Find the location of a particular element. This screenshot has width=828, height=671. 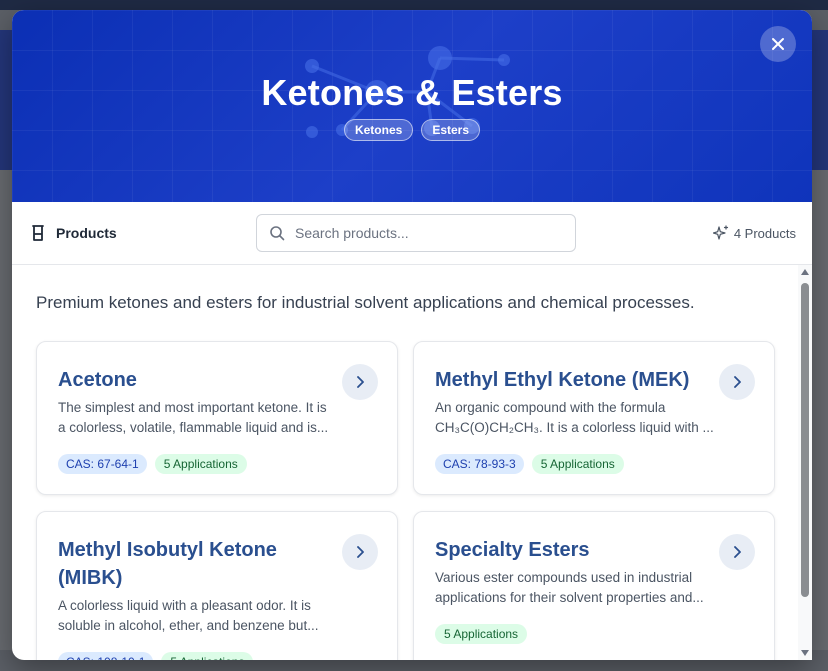

product-badges: CAS: 108-10-1 5 Applications is located at coordinates (156, 656).